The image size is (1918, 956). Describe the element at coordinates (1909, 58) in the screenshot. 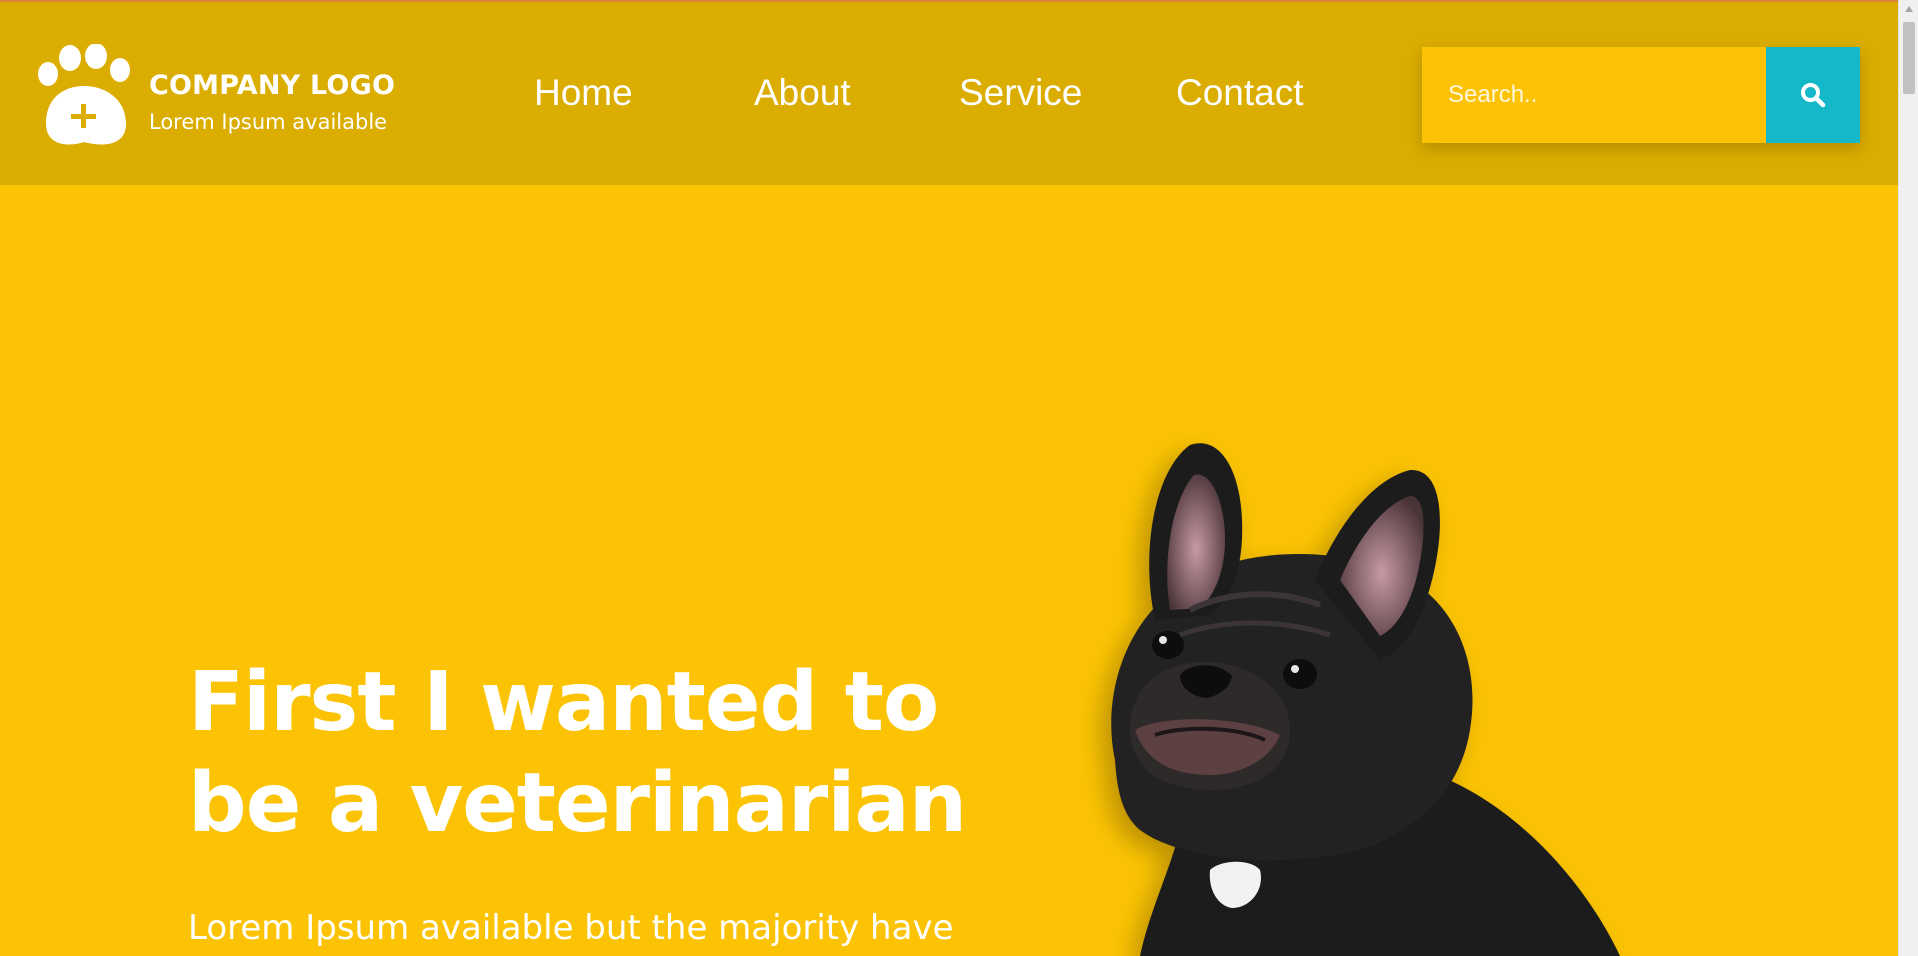

I see `scroll-thumb` at that location.